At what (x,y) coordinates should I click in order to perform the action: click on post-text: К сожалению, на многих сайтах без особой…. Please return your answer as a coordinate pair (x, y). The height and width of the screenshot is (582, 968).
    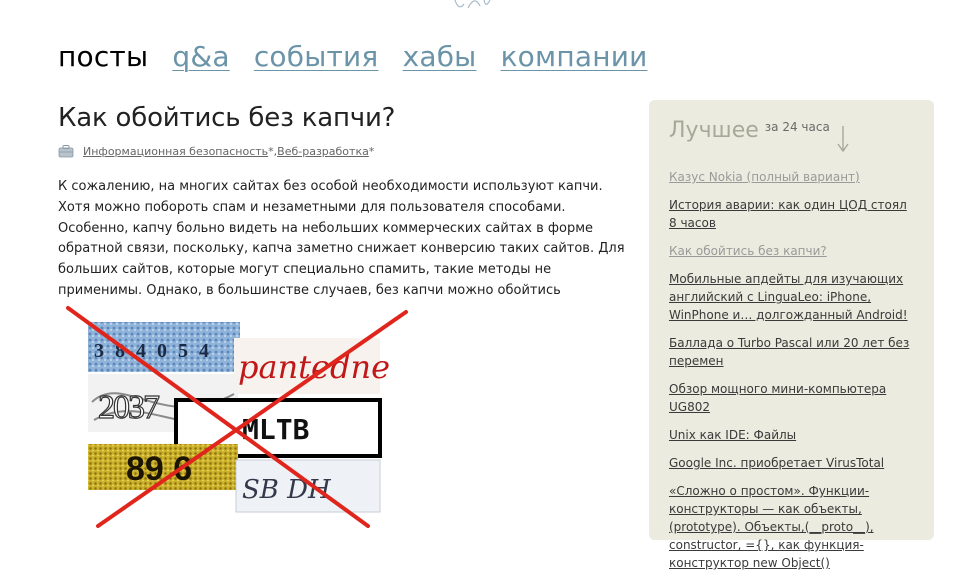
    Looking at the image, I should click on (341, 238).